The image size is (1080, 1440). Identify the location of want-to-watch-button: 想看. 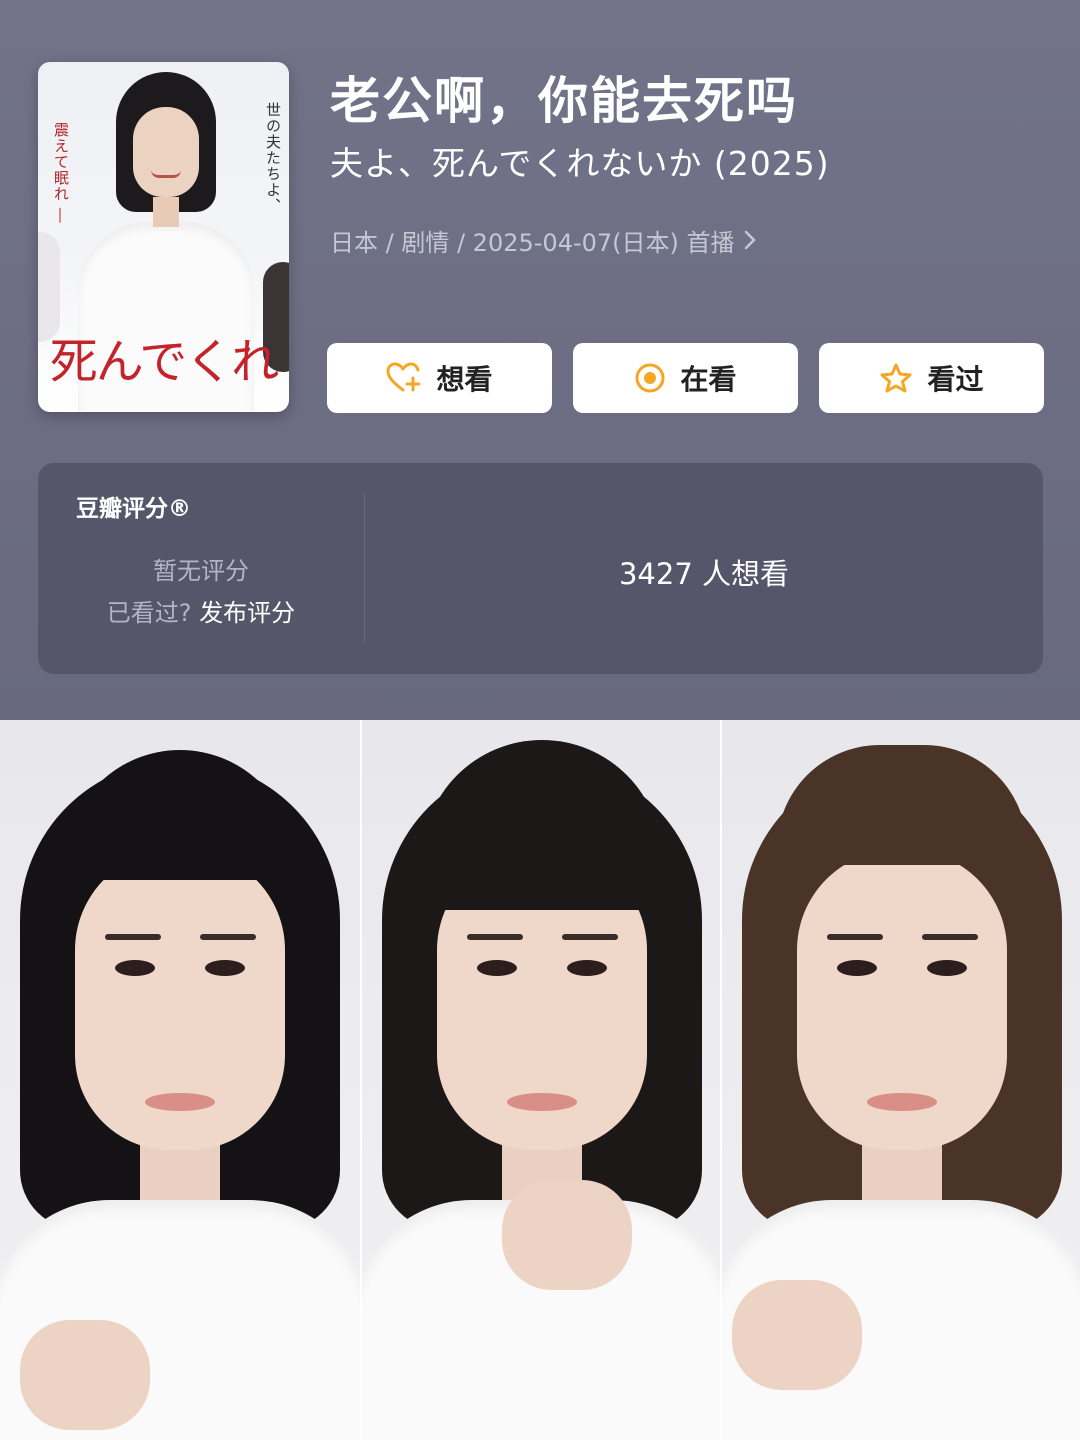
(439, 378).